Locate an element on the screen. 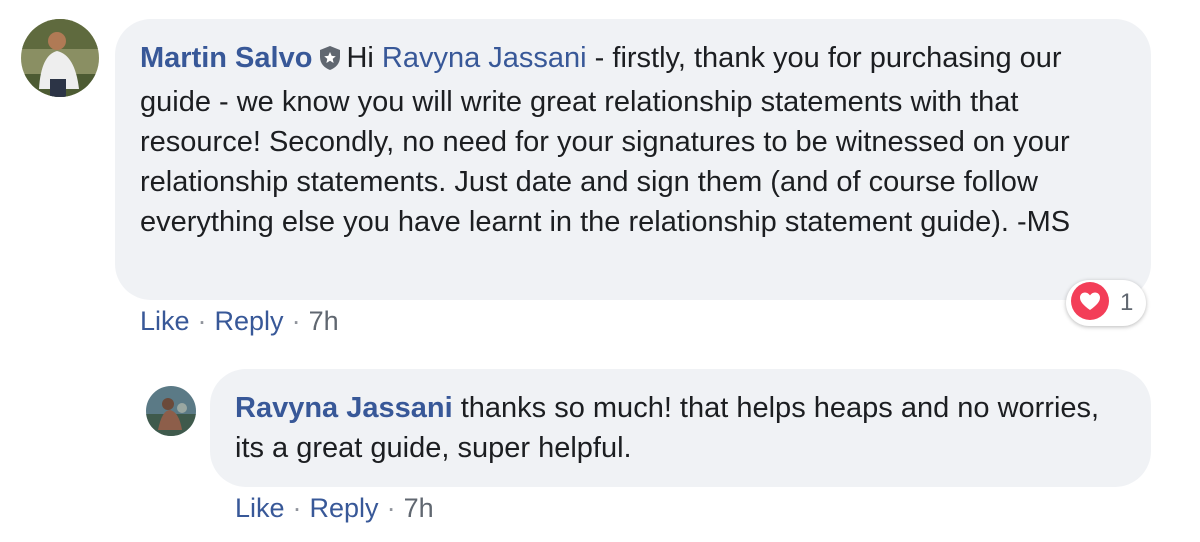  reply-actions: Like · Reply · 7h is located at coordinates (334, 508).